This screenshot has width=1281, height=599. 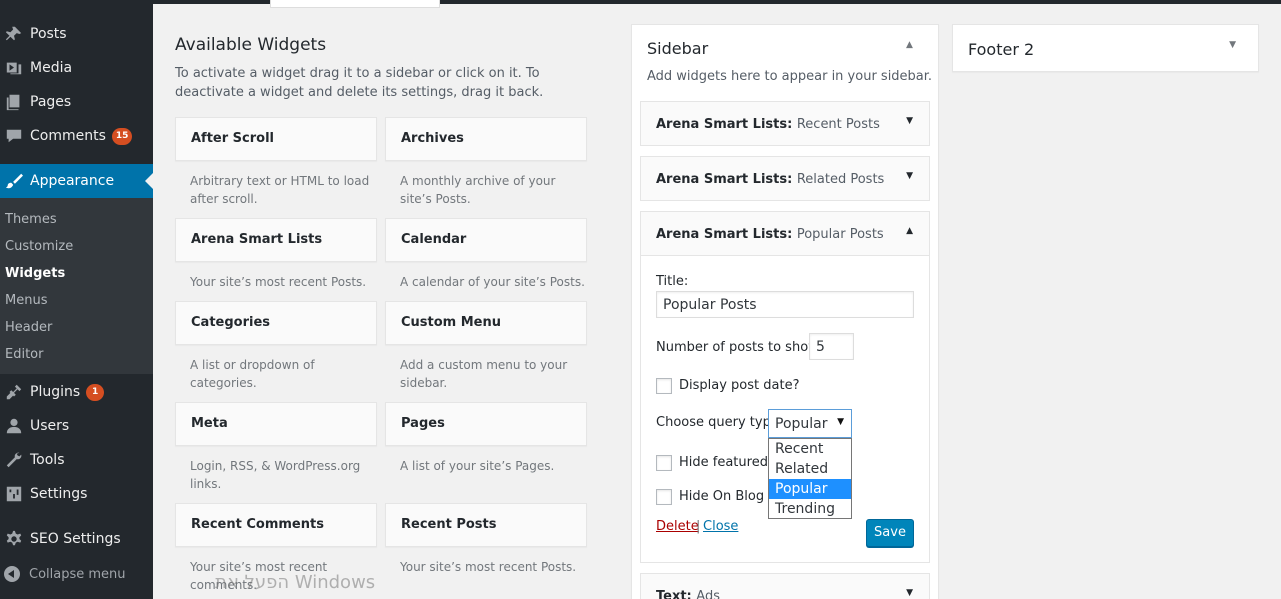 What do you see at coordinates (840, 234) in the screenshot?
I see `widget-instance-name: Popular Posts` at bounding box center [840, 234].